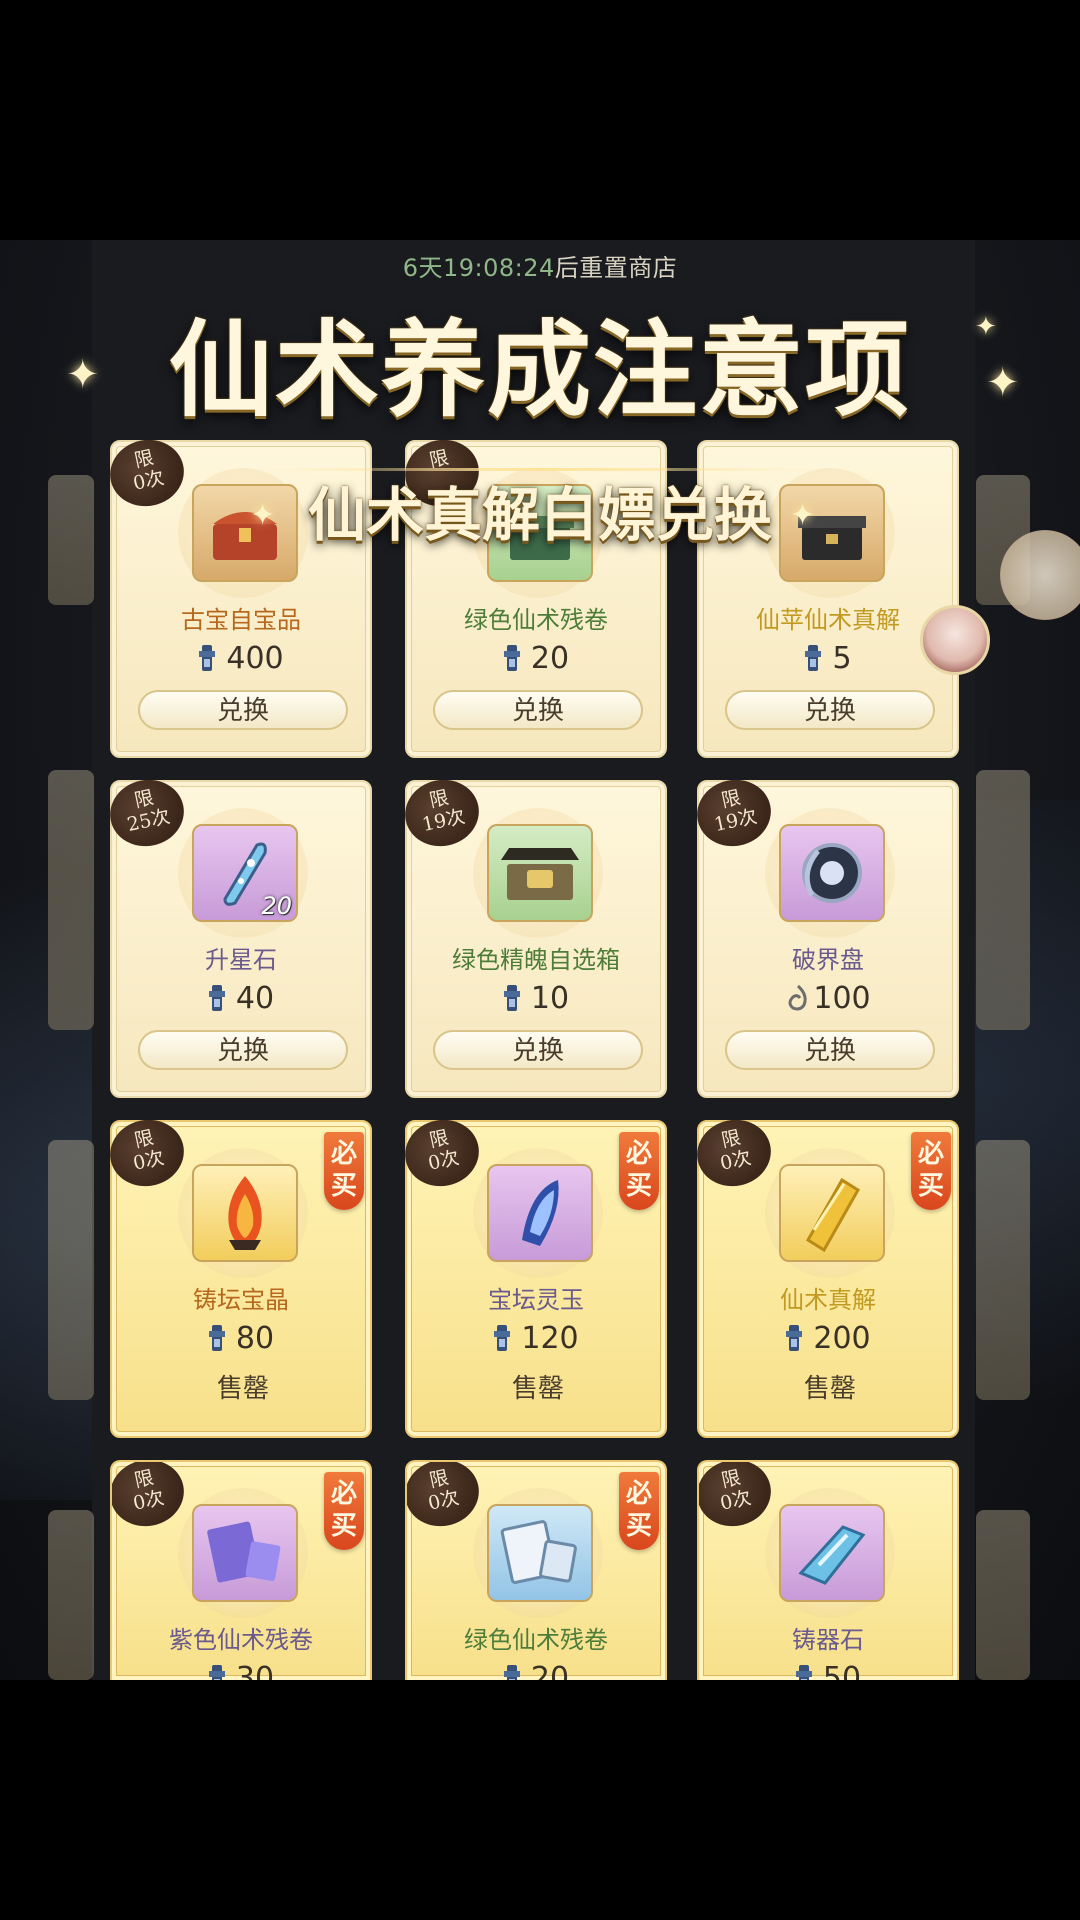  What do you see at coordinates (824, 1275) in the screenshot?
I see `shop-item-card: 限 0次 必买 仙术真解 200 售罄` at bounding box center [824, 1275].